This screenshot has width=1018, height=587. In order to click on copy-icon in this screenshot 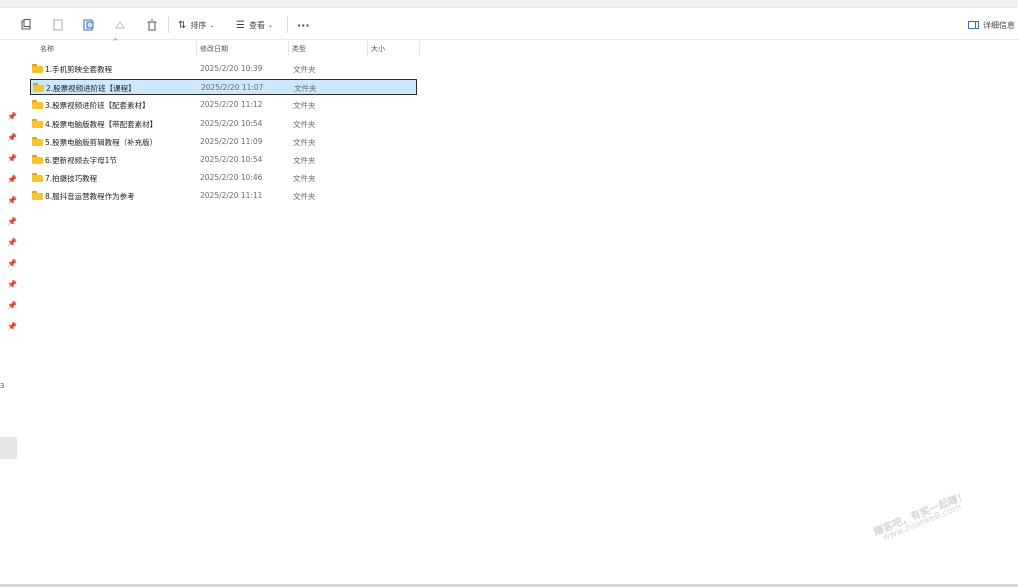, I will do `click(89, 25)`.